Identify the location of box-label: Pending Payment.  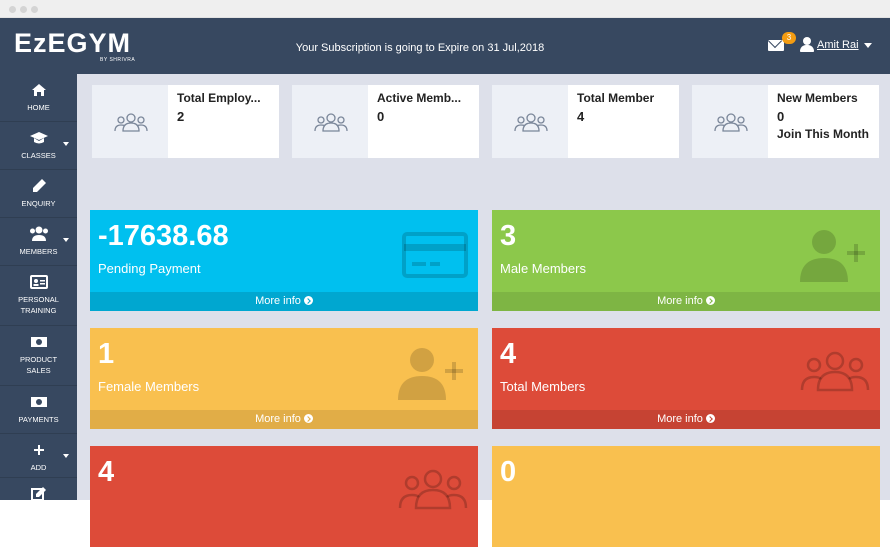
(149, 268).